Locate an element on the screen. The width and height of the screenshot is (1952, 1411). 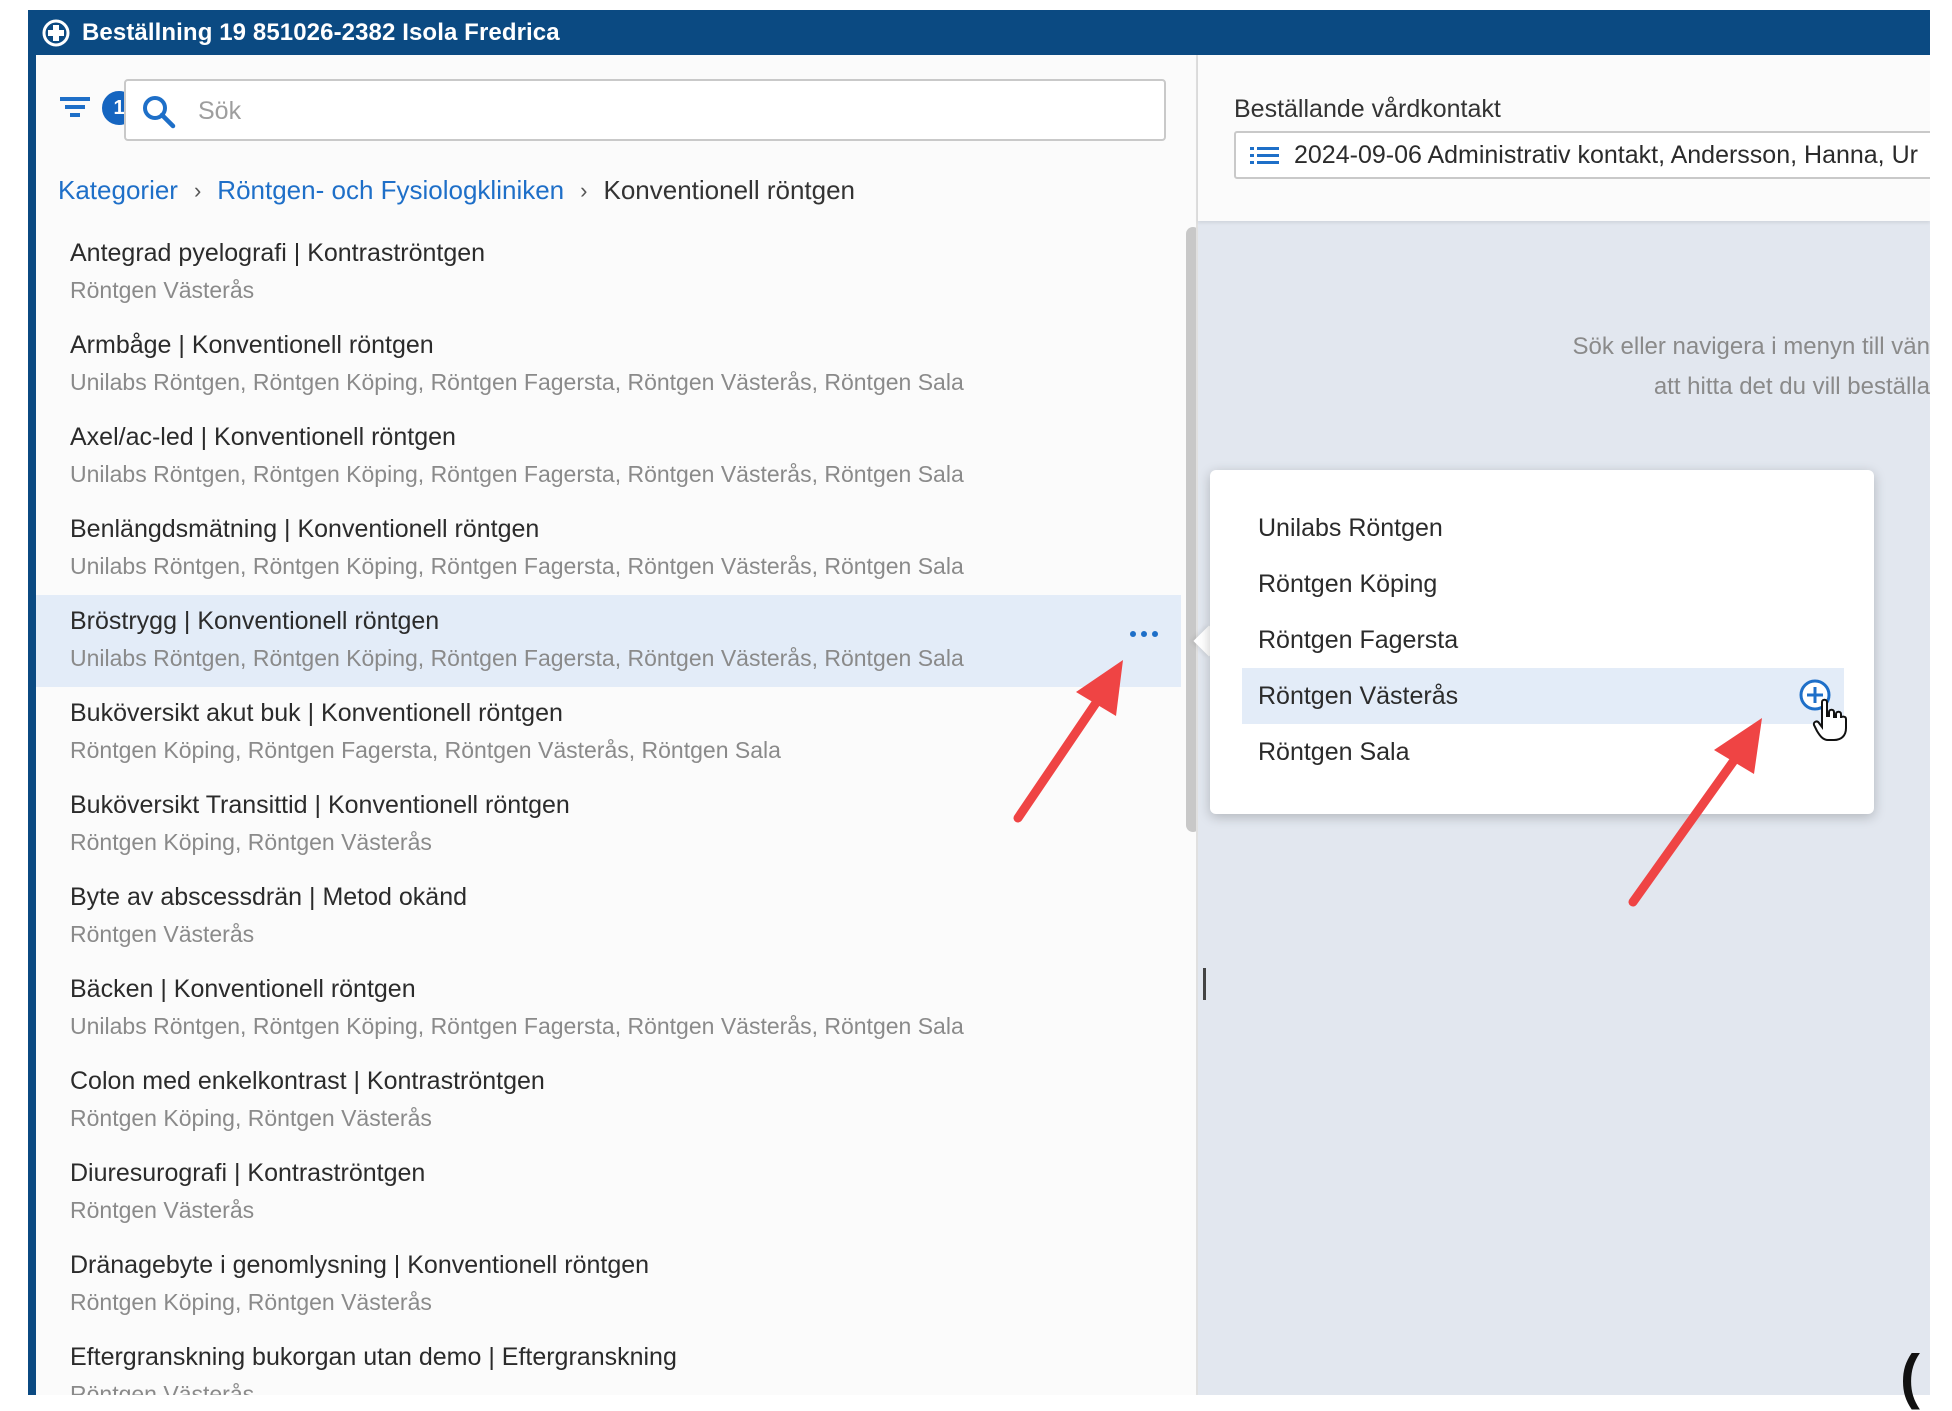
medical-cross-icon is located at coordinates (56, 33).